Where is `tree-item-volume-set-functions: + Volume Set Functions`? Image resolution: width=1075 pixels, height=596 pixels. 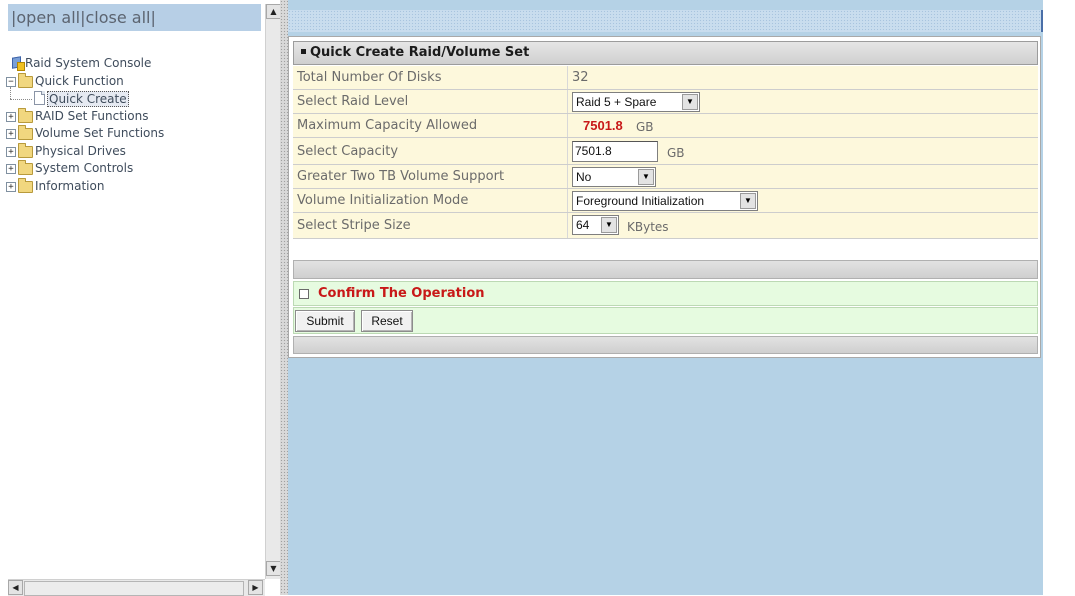 tree-item-volume-set-functions: + Volume Set Functions is located at coordinates (134, 134).